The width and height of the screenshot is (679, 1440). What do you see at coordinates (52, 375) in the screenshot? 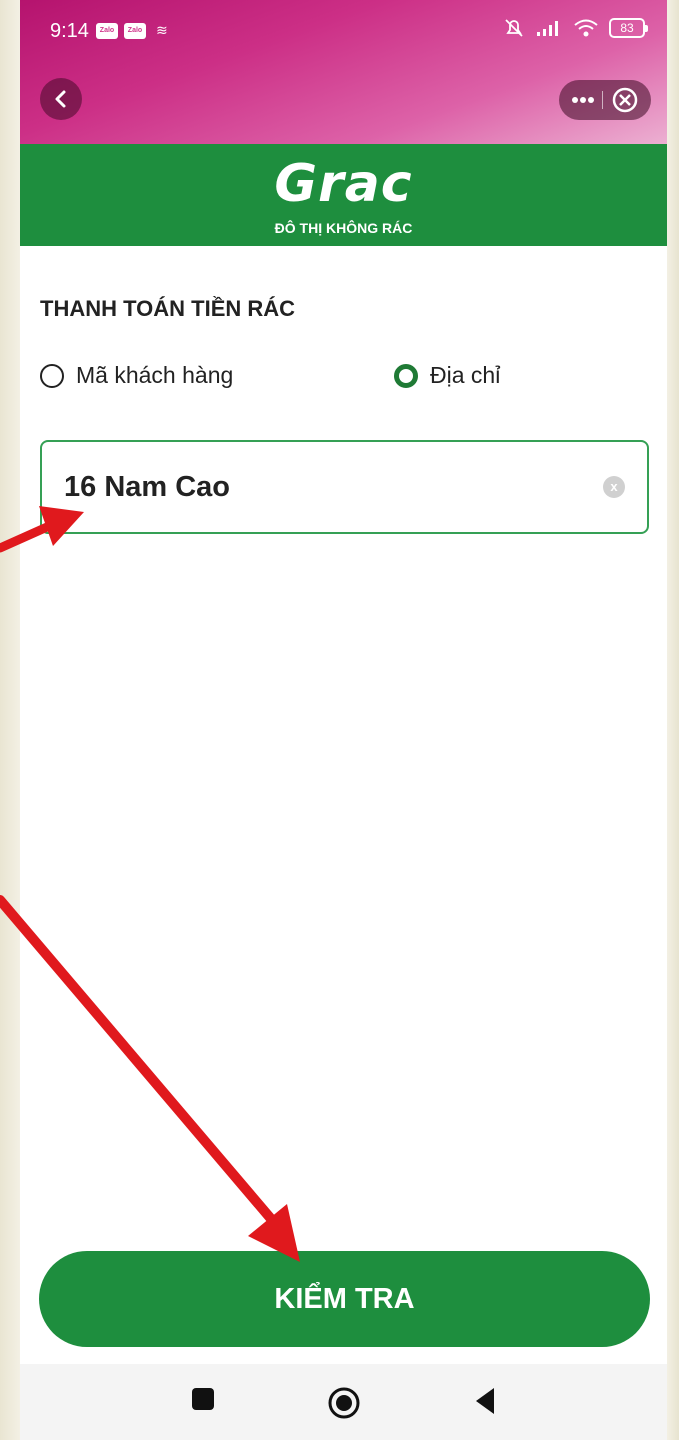
I see `radio-unchecked-icon` at bounding box center [52, 375].